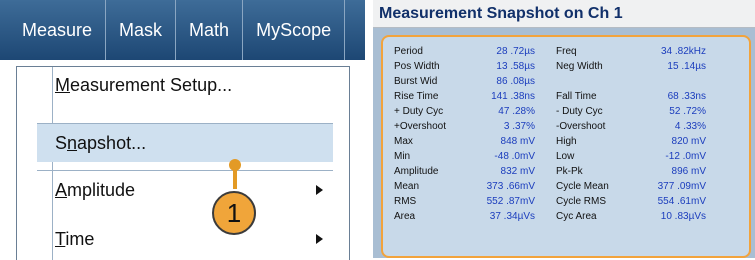 The width and height of the screenshot is (755, 260). I want to click on measurement-label: Period, so click(408, 51).